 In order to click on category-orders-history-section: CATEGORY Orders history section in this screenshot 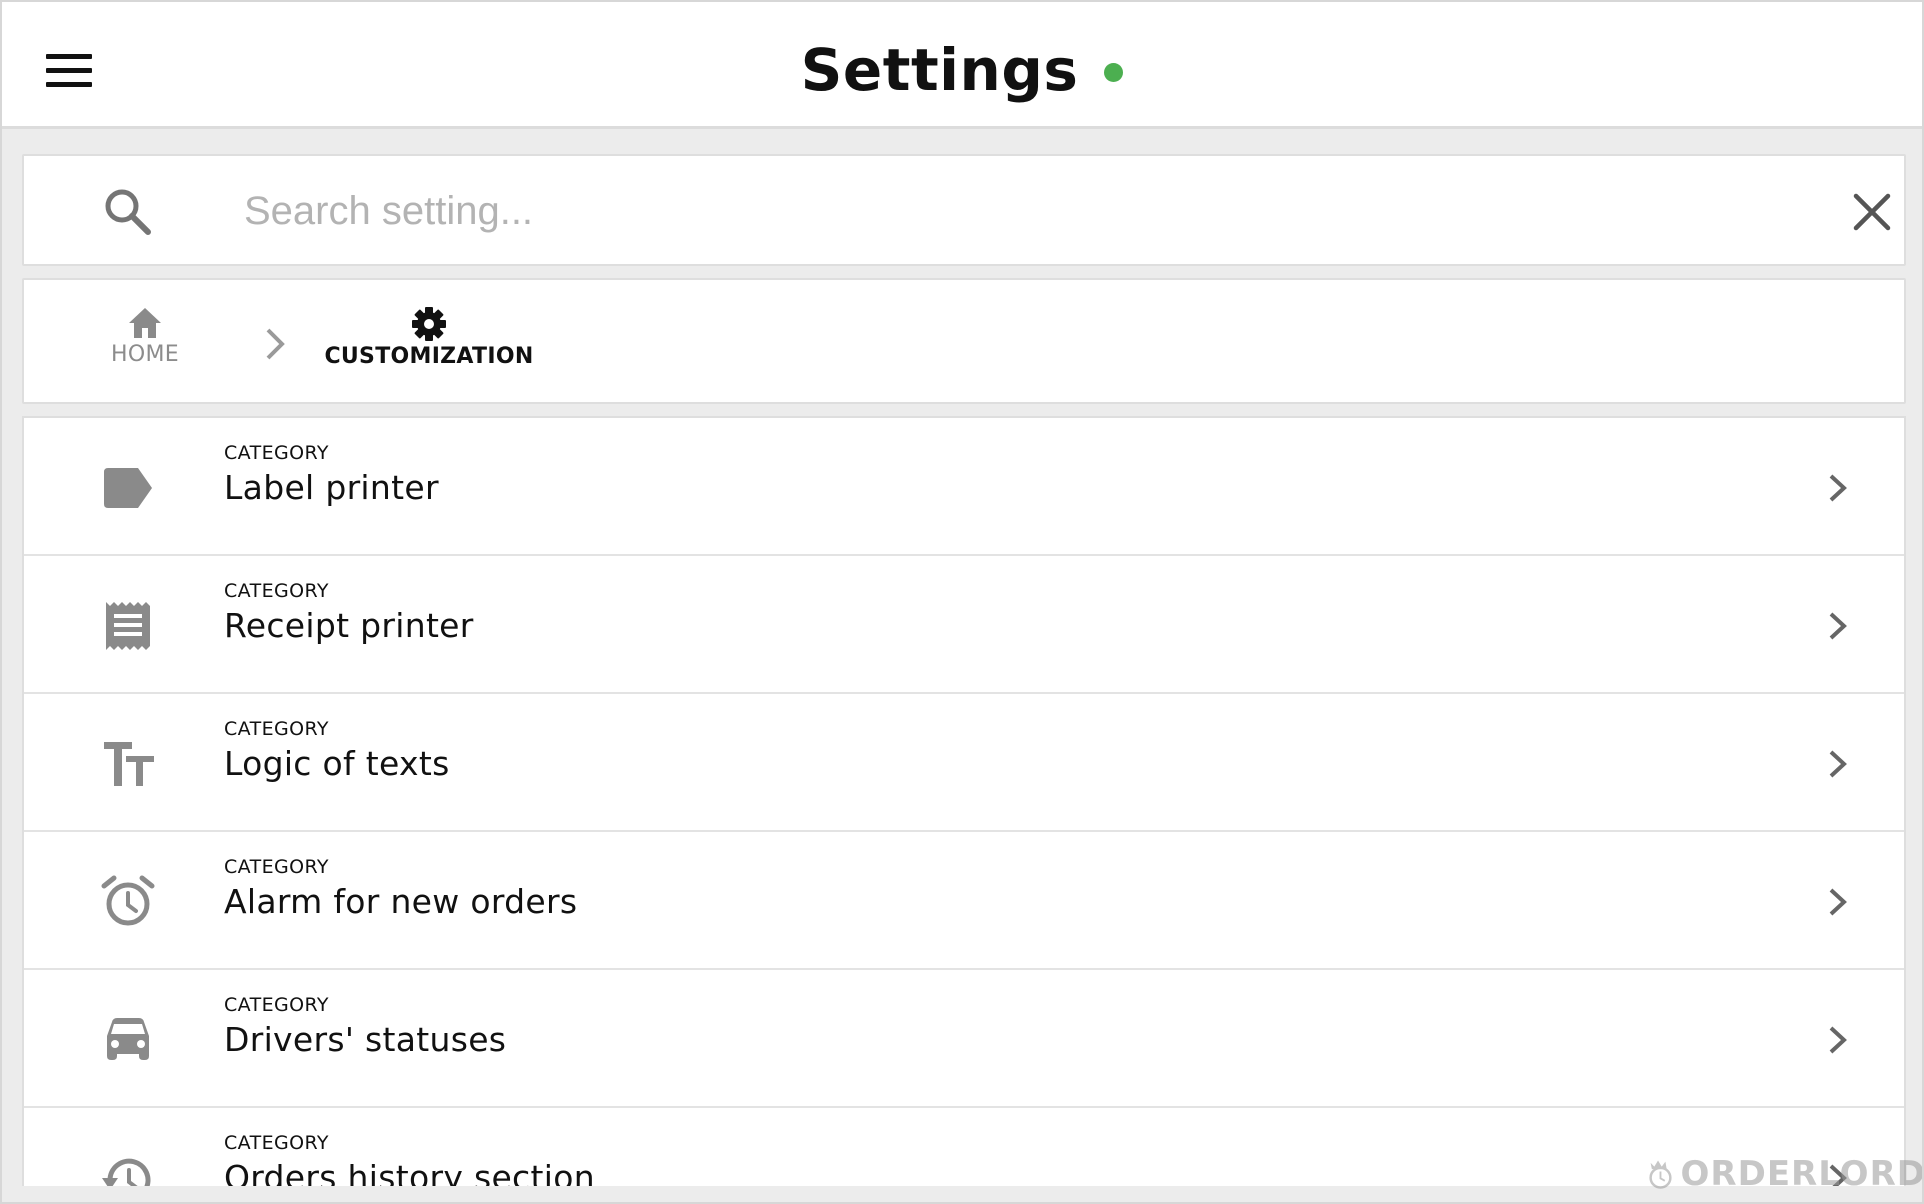, I will do `click(964, 1147)`.